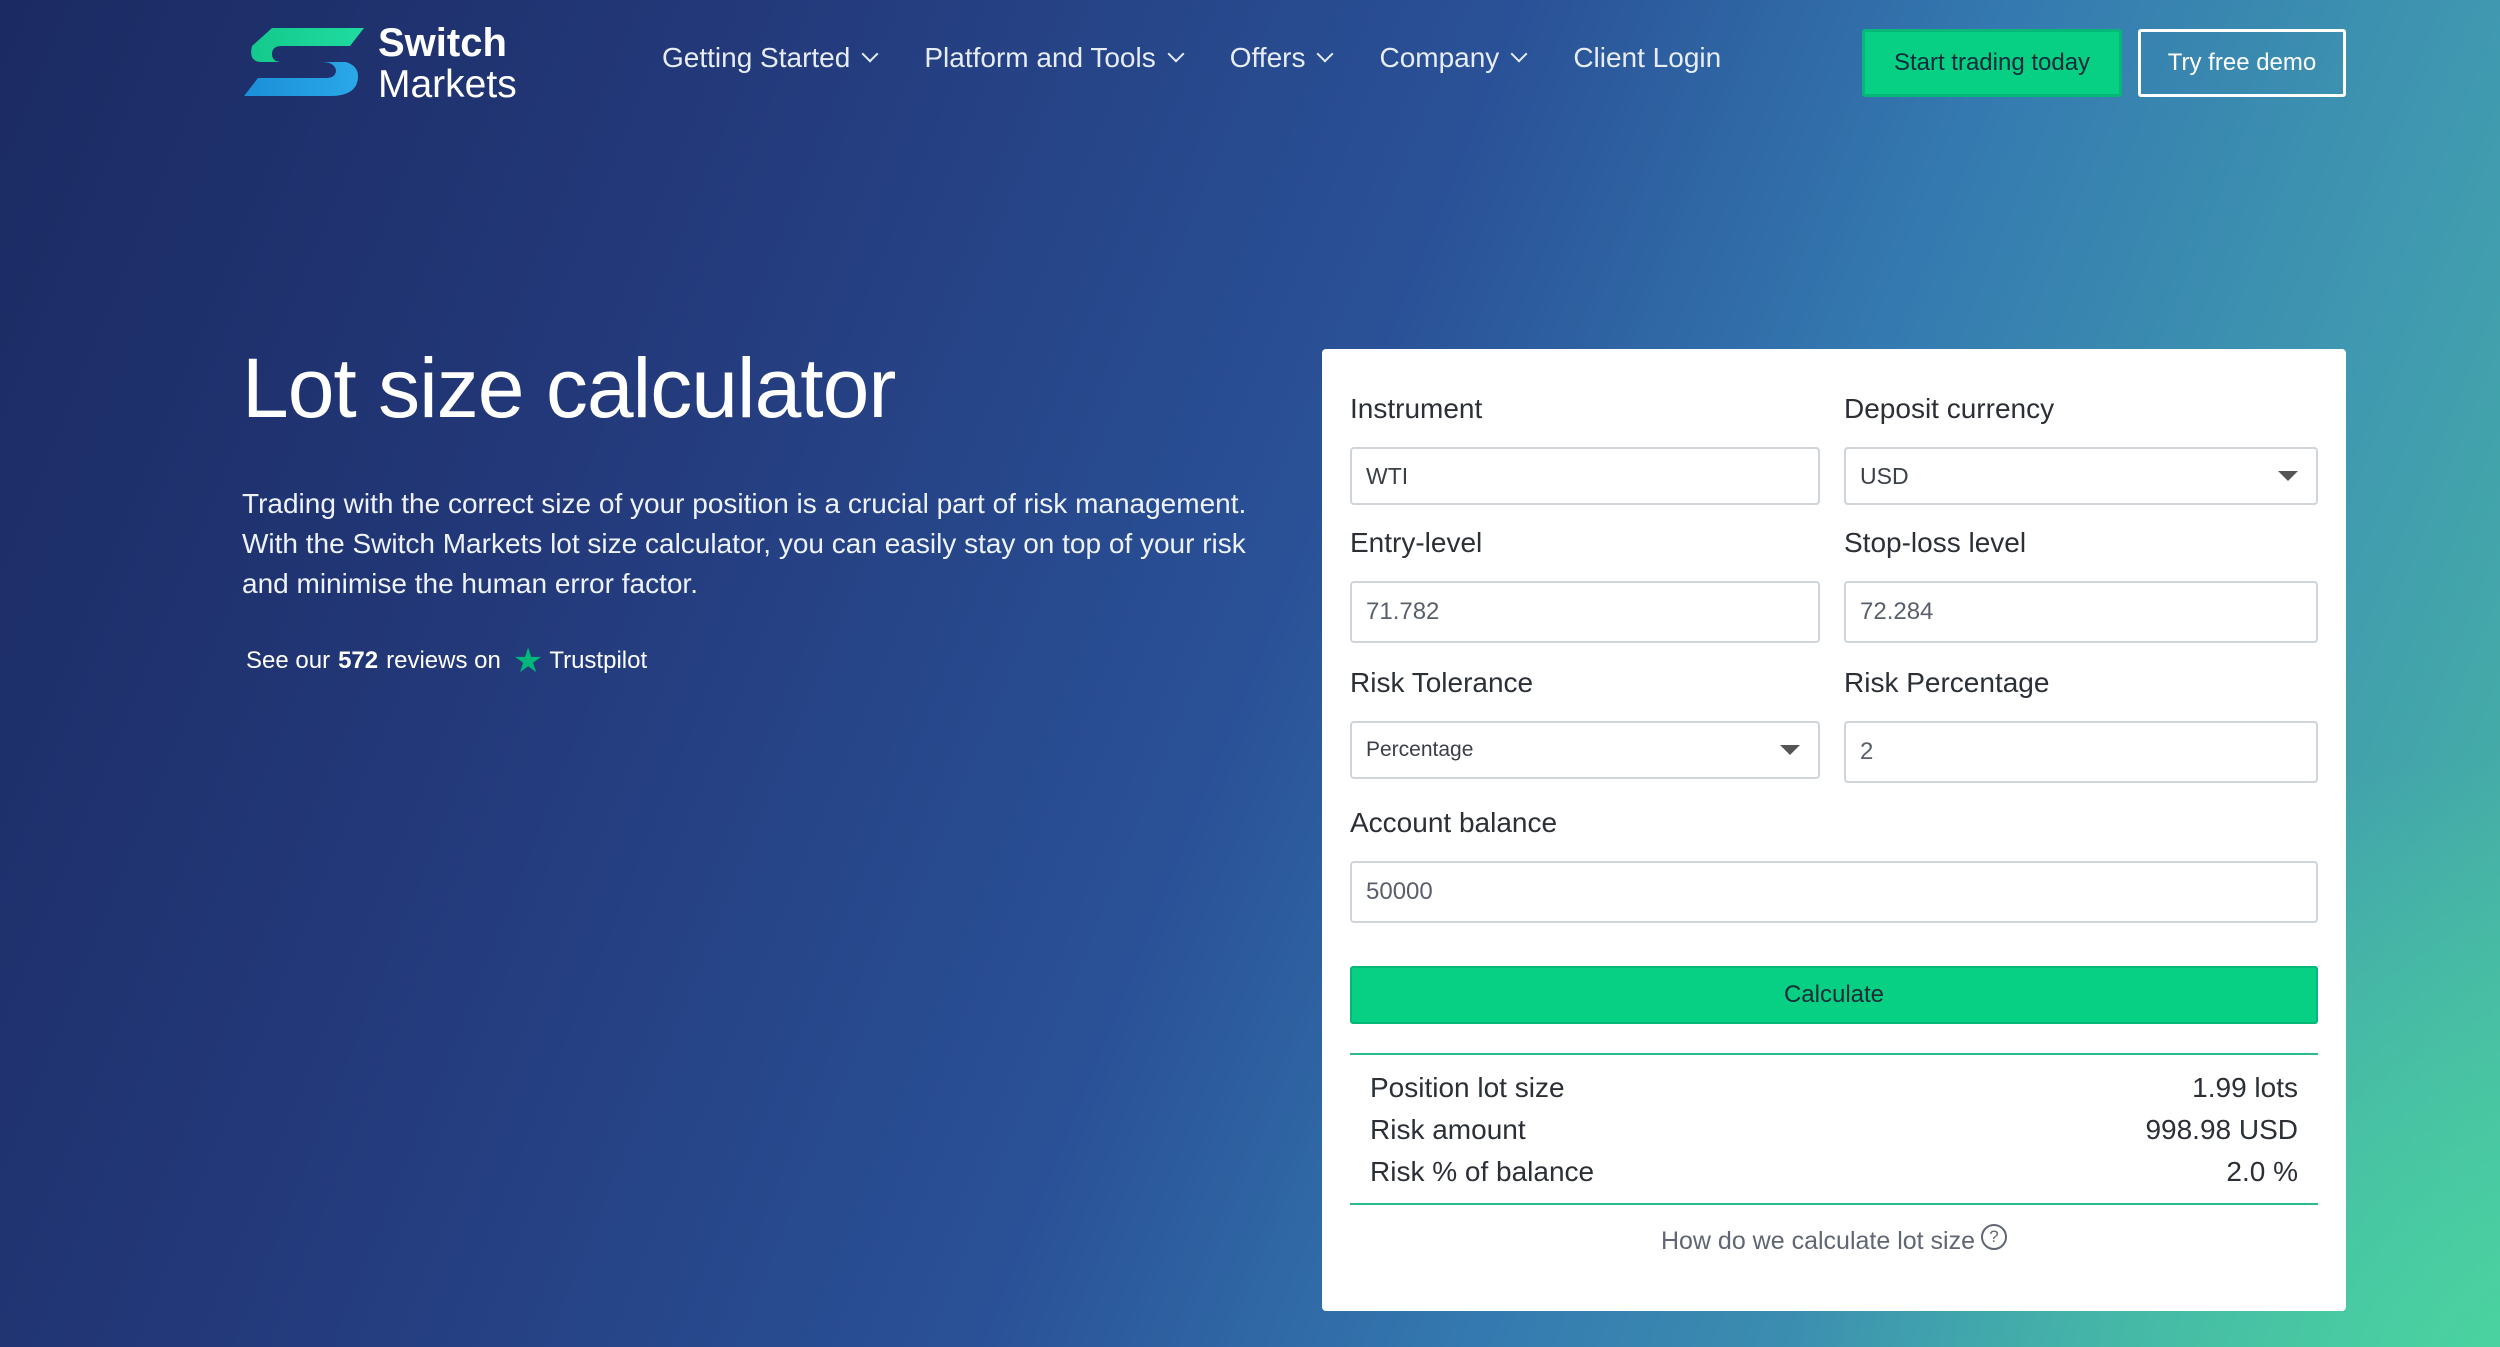  I want to click on brand-name-line2: Markets, so click(447, 84).